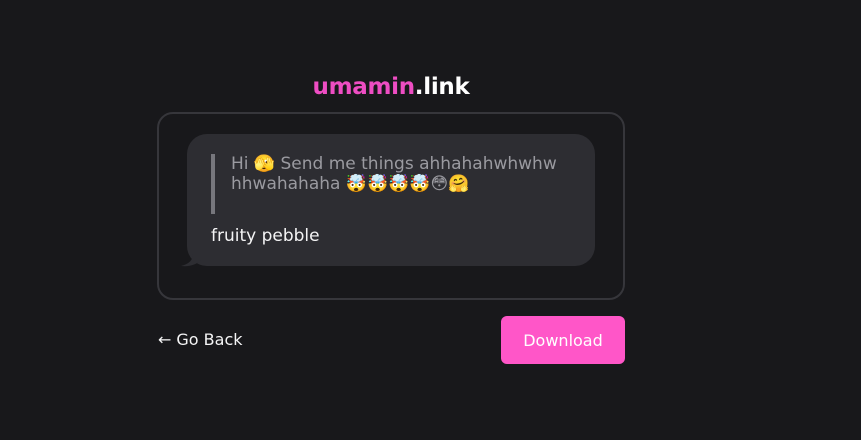  I want to click on download-button: Download, so click(563, 340).